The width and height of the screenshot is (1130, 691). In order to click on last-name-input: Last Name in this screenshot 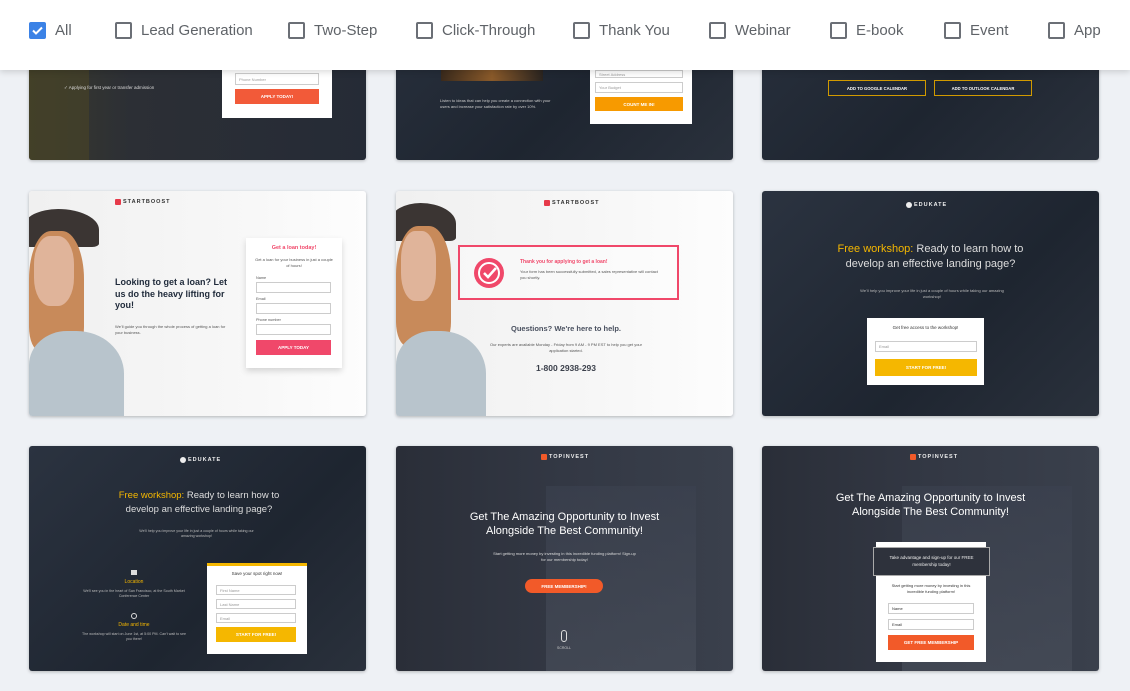, I will do `click(256, 604)`.